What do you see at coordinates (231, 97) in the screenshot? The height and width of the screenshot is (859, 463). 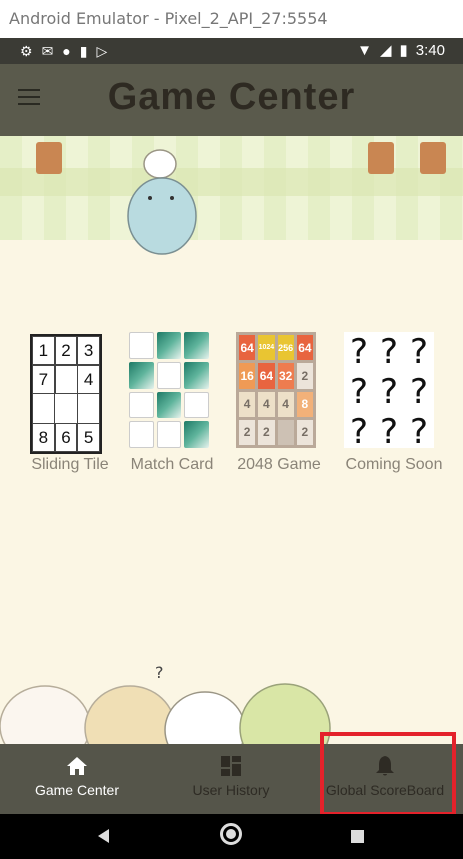 I see `page-title: Game Center` at bounding box center [231, 97].